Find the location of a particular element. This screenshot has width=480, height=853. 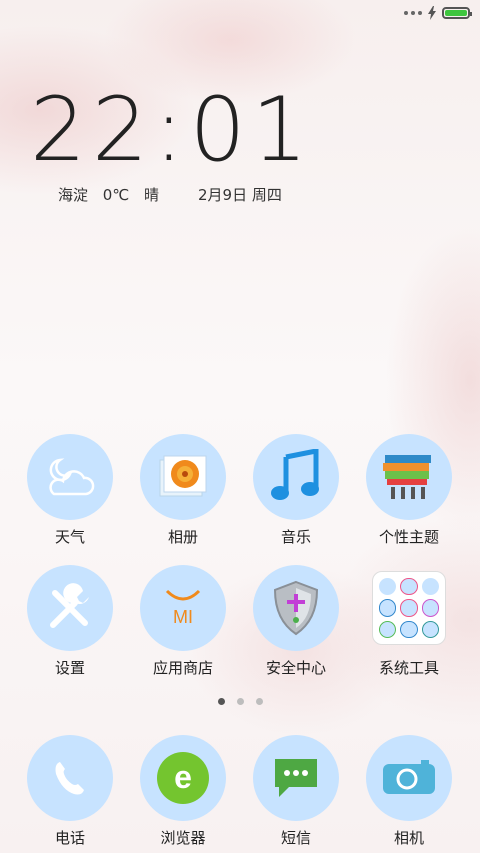

camera-icon is located at coordinates (409, 778).